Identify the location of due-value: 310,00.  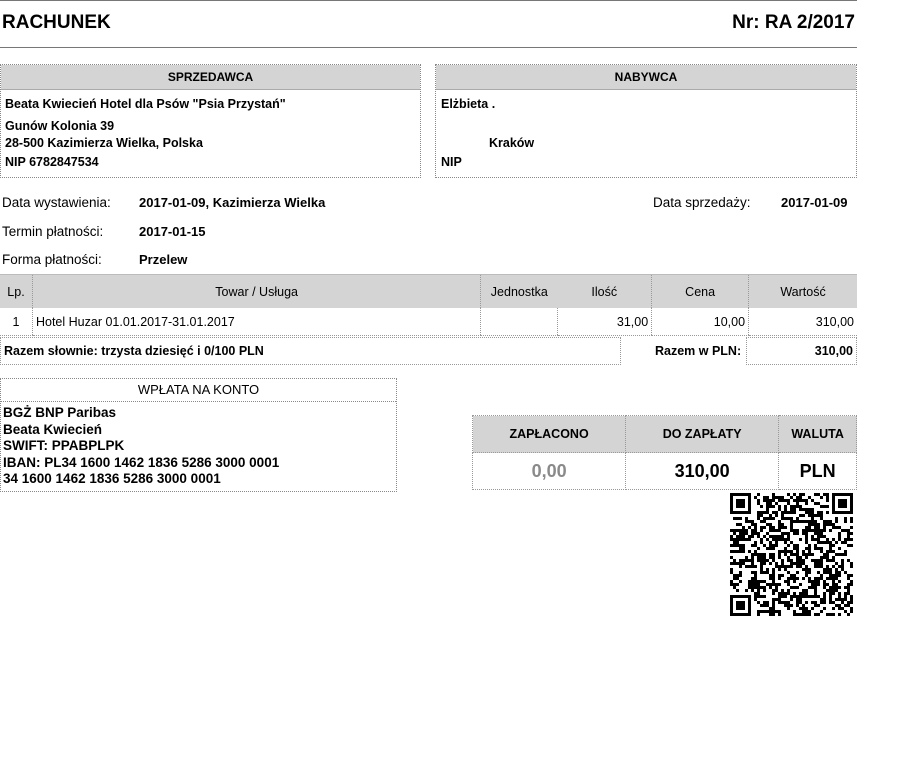
(702, 471).